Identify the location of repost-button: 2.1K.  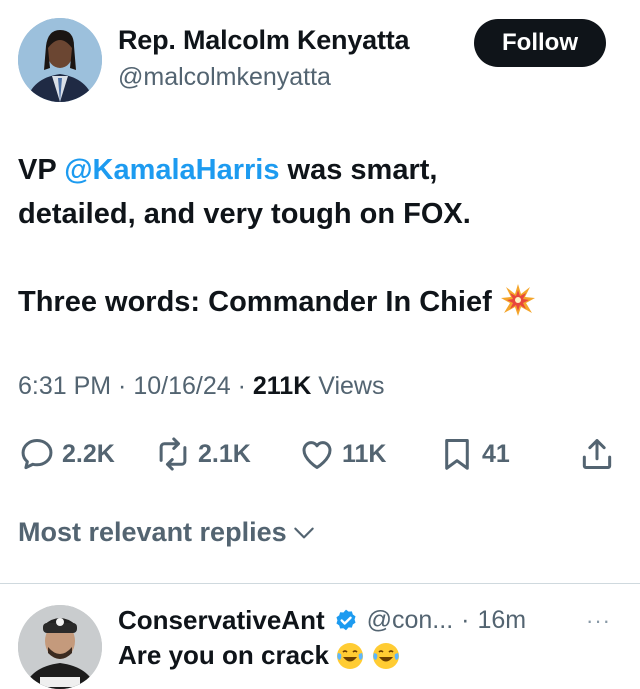
(202, 454).